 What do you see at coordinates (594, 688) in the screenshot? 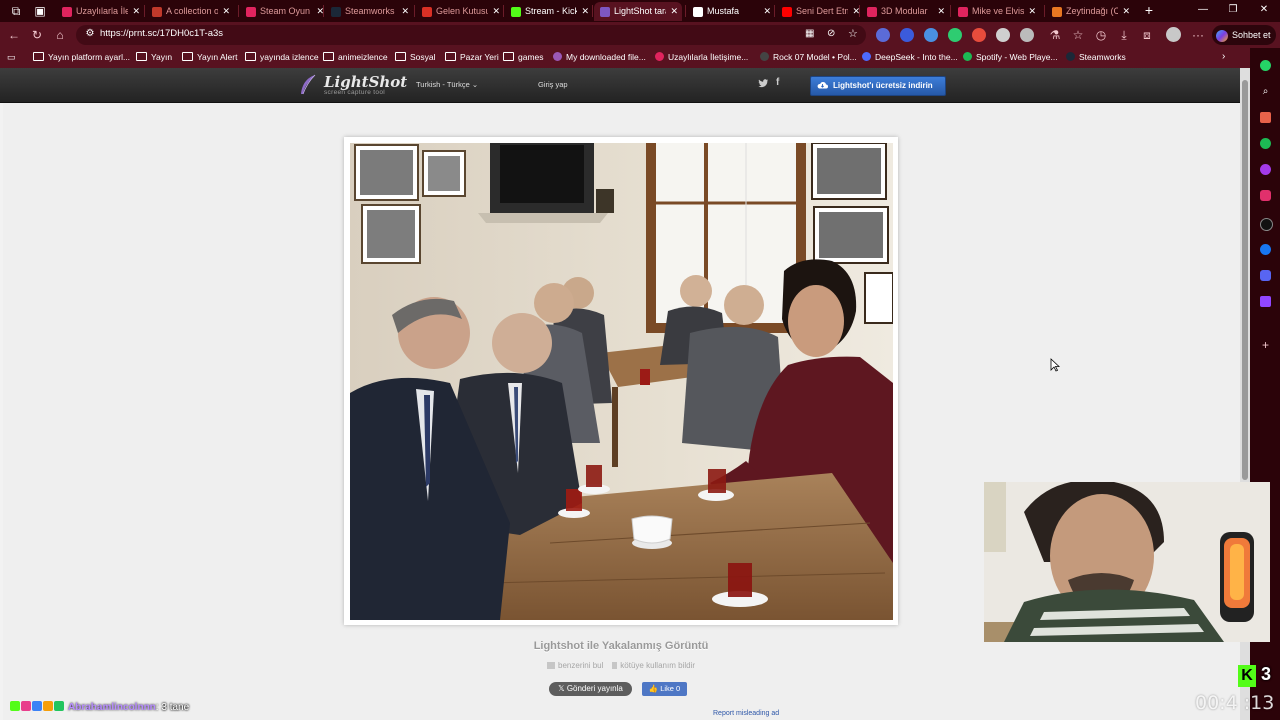
I see `tweet-button-label: Gönderi yayınla` at bounding box center [594, 688].